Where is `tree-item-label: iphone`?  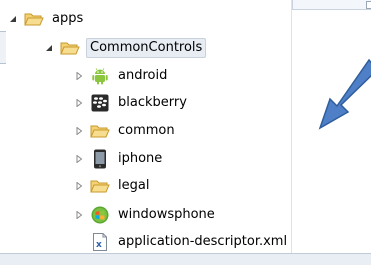
tree-item-label: iphone is located at coordinates (140, 158).